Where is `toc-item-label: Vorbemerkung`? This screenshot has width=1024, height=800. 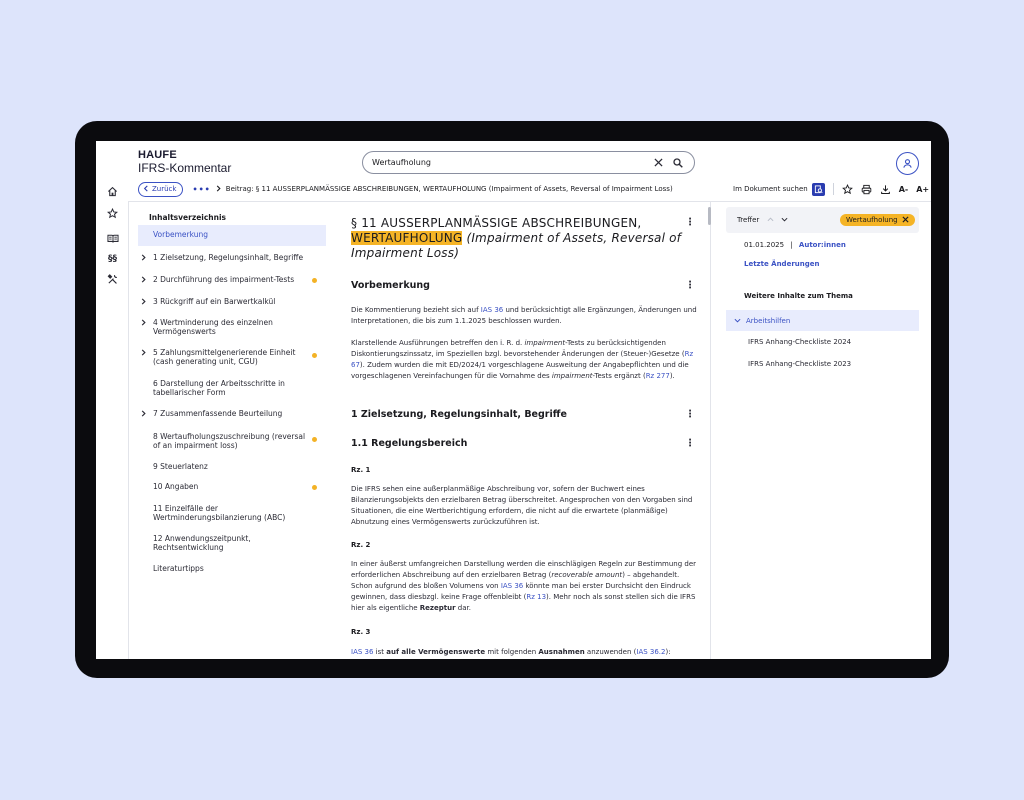 toc-item-label: Vorbemerkung is located at coordinates (180, 234).